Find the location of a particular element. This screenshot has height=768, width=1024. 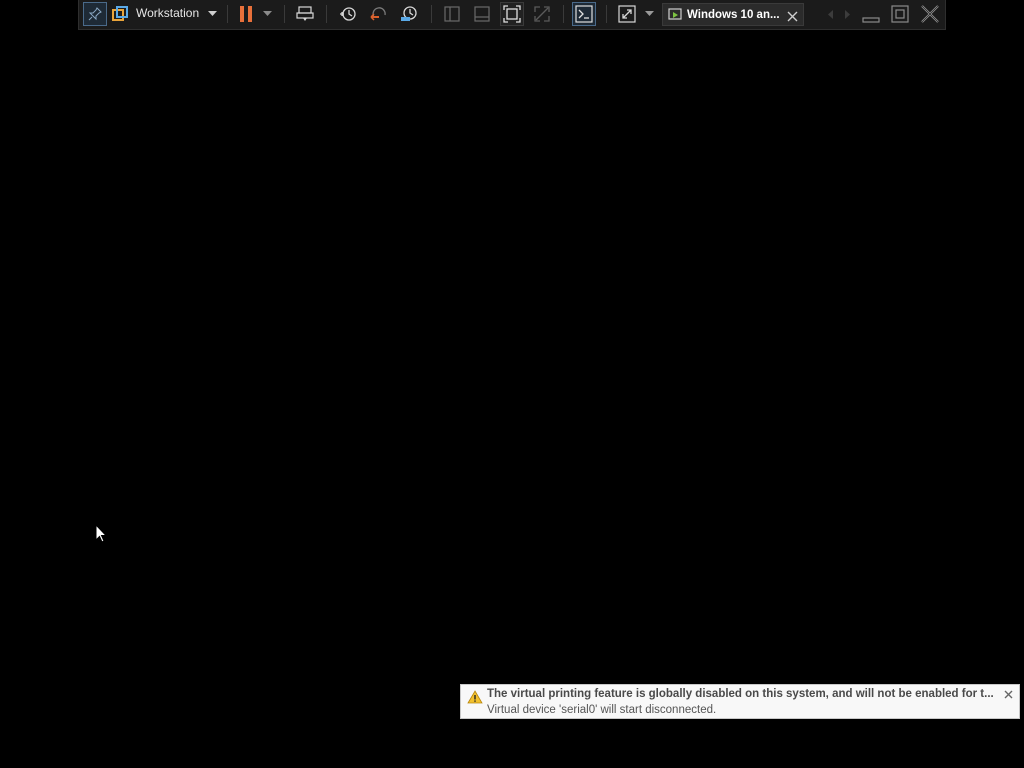

product-menu-button is located at coordinates (120, 14).